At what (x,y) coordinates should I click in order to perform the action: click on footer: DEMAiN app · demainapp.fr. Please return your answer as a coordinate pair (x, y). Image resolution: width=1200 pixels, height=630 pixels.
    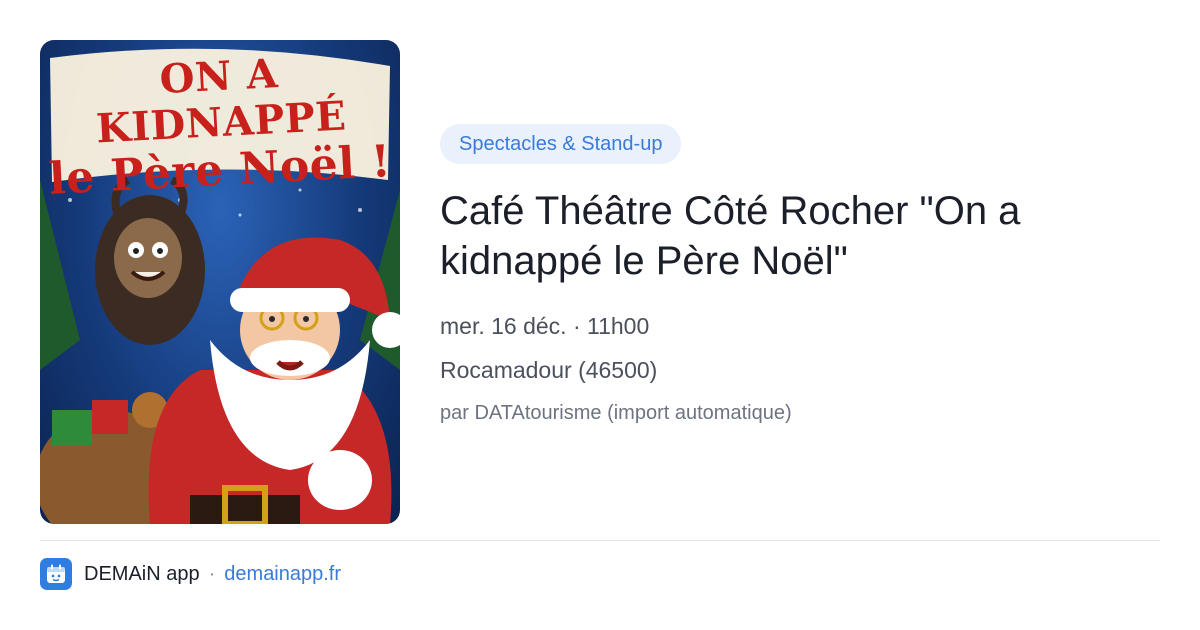
    Looking at the image, I should click on (190, 574).